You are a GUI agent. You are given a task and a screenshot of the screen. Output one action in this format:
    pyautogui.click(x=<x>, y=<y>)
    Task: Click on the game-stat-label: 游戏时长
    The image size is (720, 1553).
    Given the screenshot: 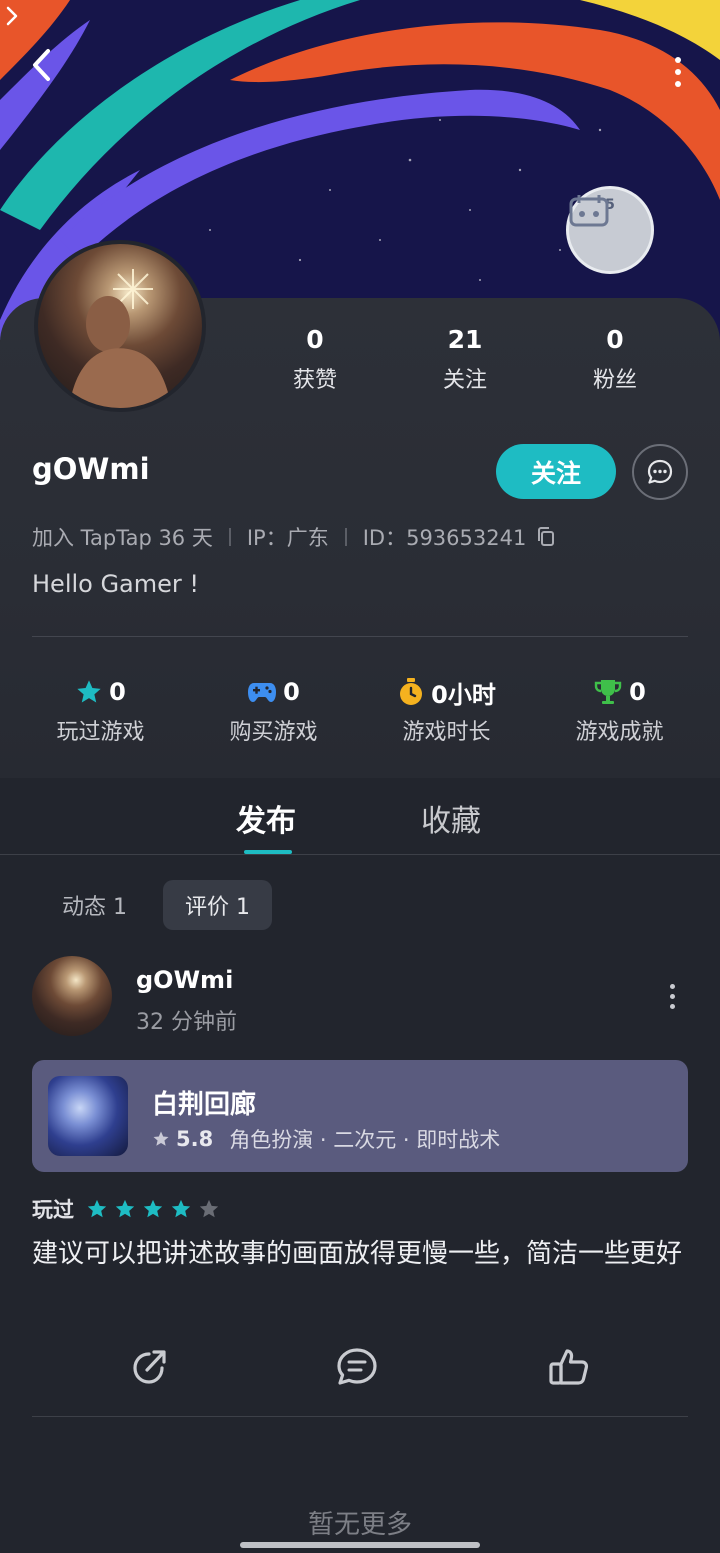 What is the action you would take?
    pyautogui.click(x=446, y=732)
    